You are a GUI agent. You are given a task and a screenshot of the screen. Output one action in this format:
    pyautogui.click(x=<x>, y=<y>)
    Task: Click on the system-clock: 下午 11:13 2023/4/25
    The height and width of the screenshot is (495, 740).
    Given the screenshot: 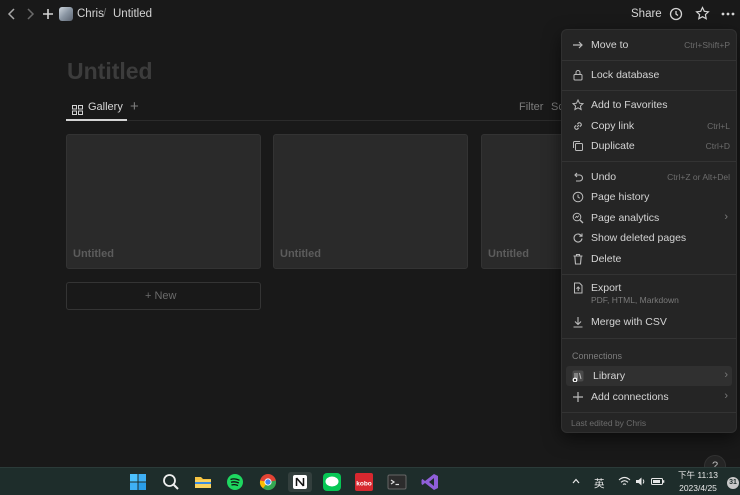 What is the action you would take?
    pyautogui.click(x=698, y=482)
    